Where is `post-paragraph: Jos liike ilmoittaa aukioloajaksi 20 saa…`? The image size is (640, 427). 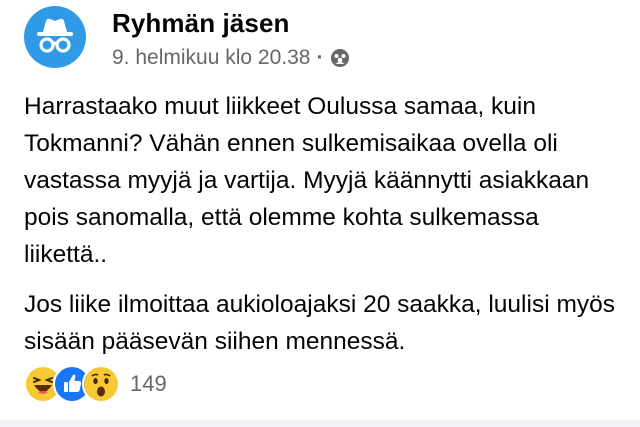
post-paragraph: Jos liike ilmoittaa aukioloajaksi 20 saa… is located at coordinates (319, 323).